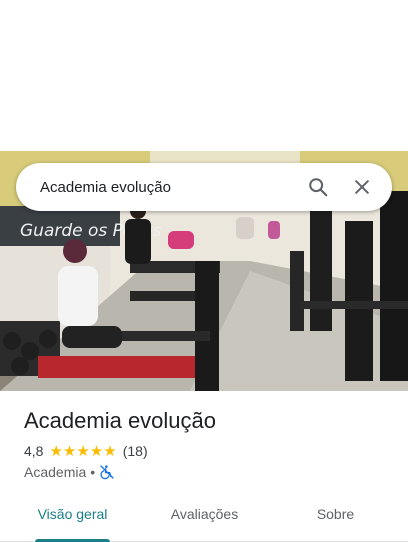  I want to click on place-title: Academia evolução, so click(120, 420).